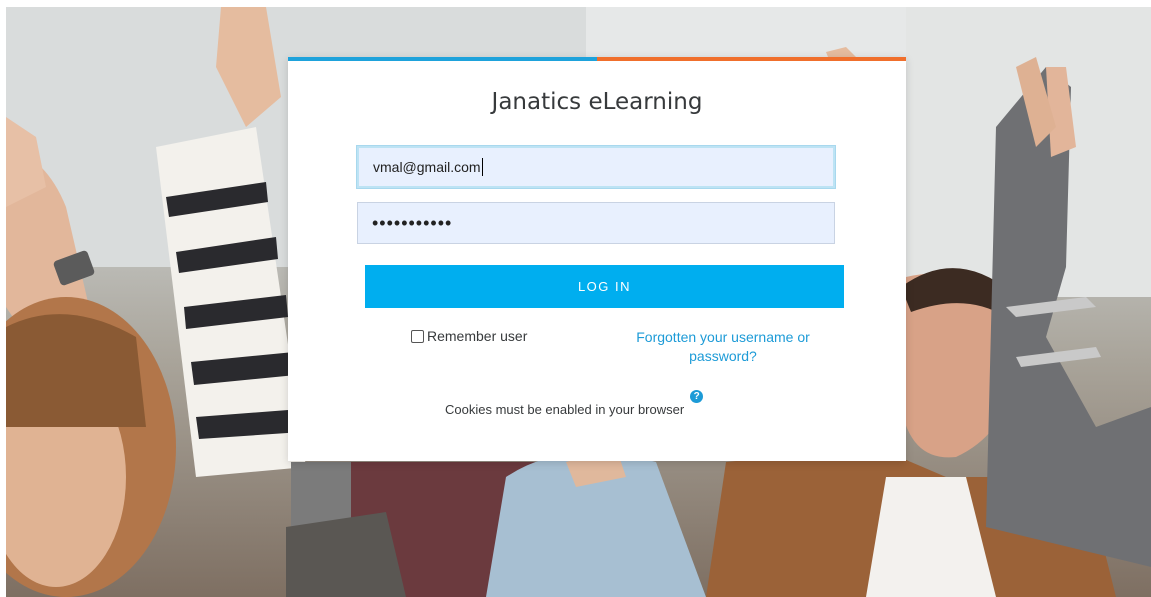  What do you see at coordinates (427, 167) in the screenshot?
I see `username-value: vmal@gmail.com` at bounding box center [427, 167].